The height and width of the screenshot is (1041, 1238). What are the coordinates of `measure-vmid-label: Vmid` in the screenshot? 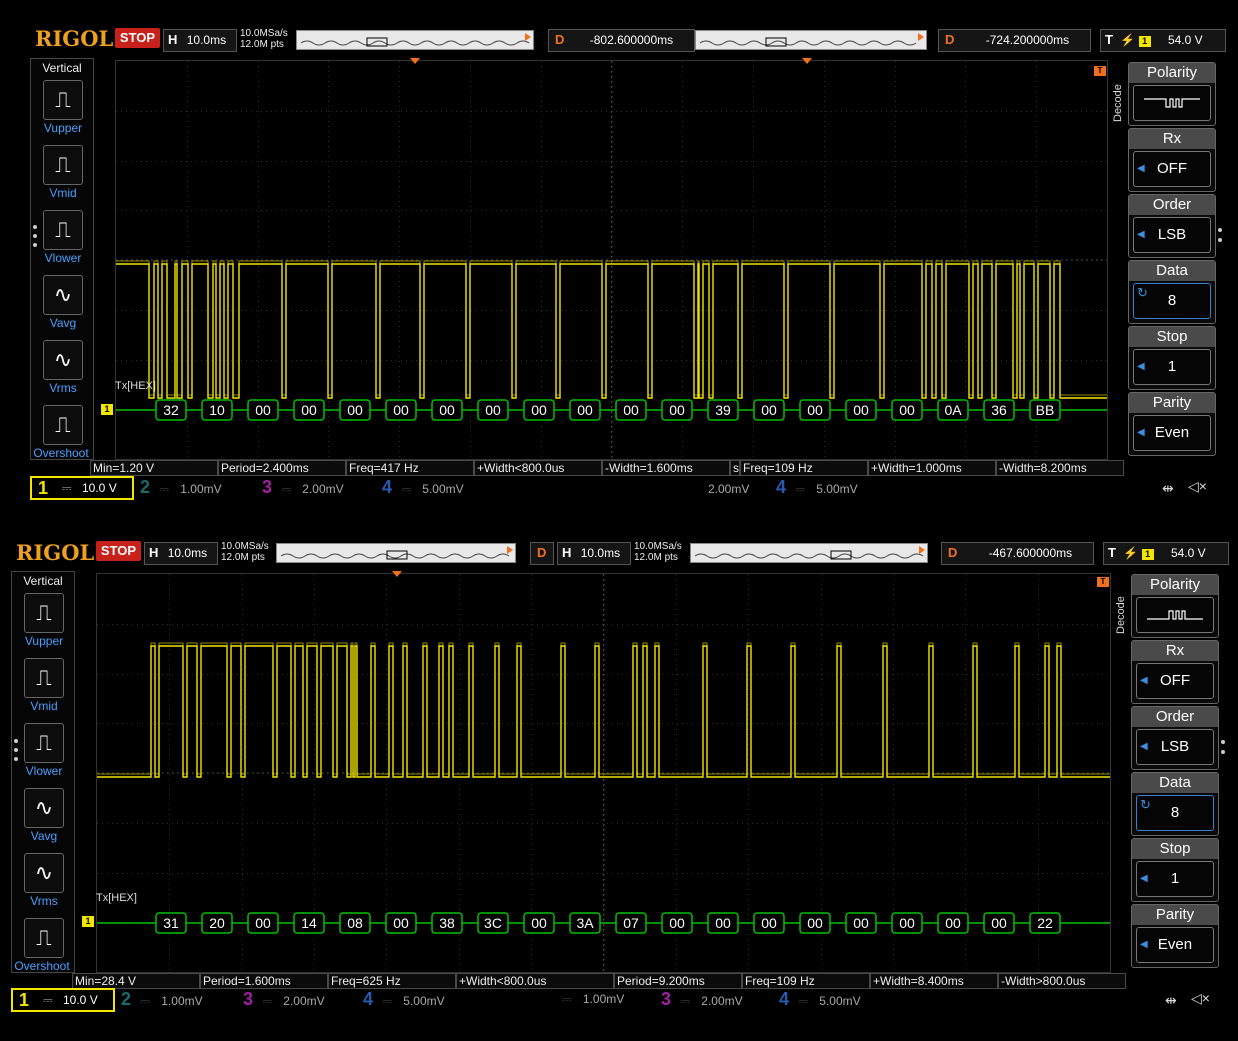 It's located at (44, 706).